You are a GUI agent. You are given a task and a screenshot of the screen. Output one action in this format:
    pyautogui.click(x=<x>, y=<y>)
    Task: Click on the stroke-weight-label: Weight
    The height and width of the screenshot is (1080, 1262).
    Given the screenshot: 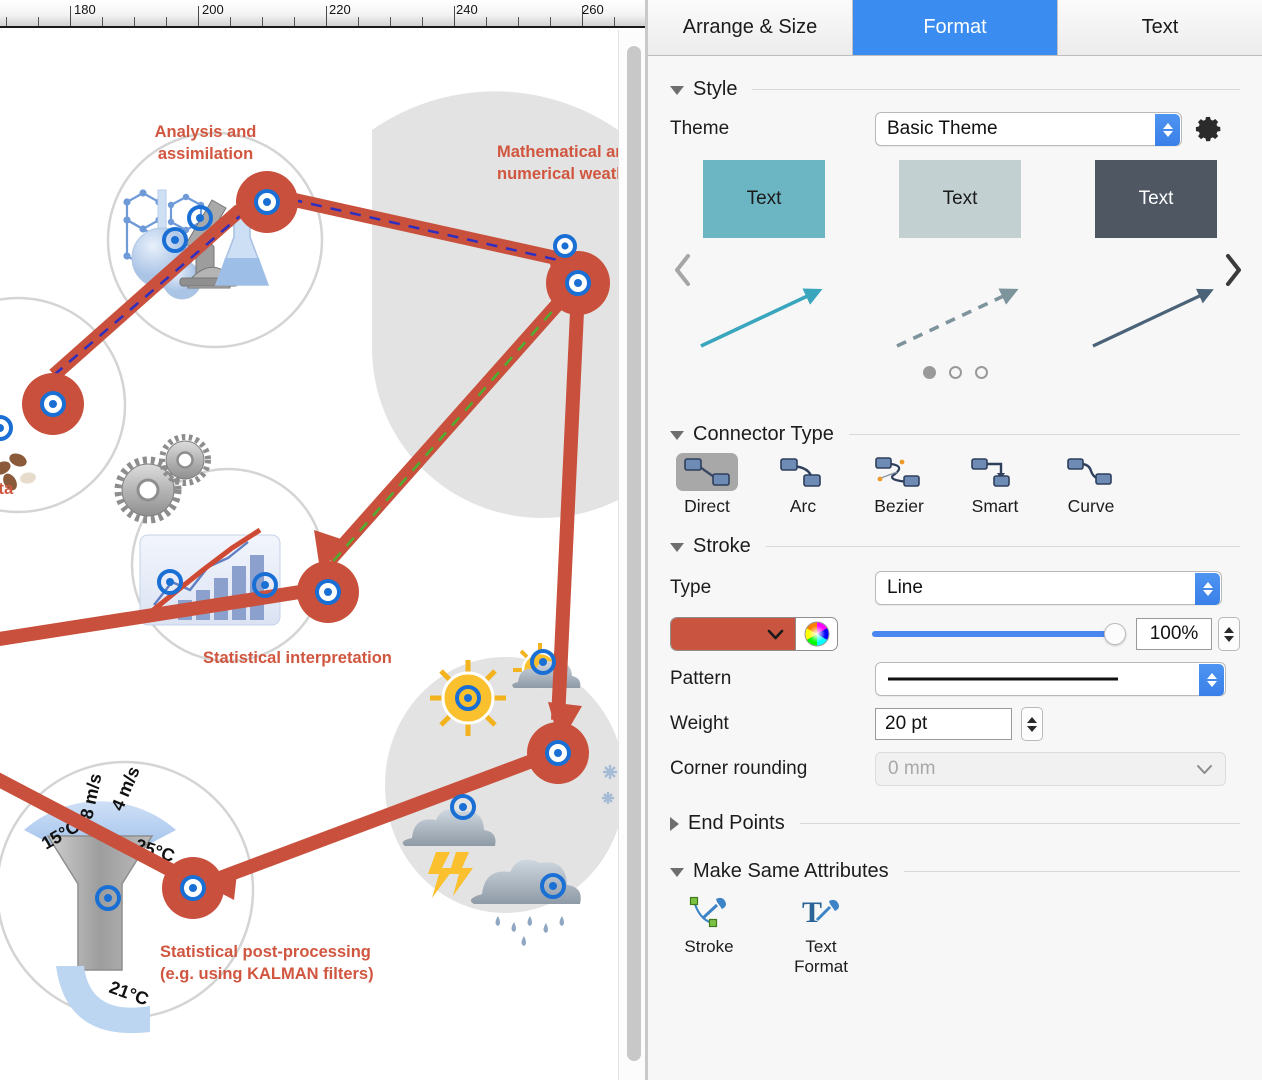 What is the action you would take?
    pyautogui.click(x=699, y=723)
    